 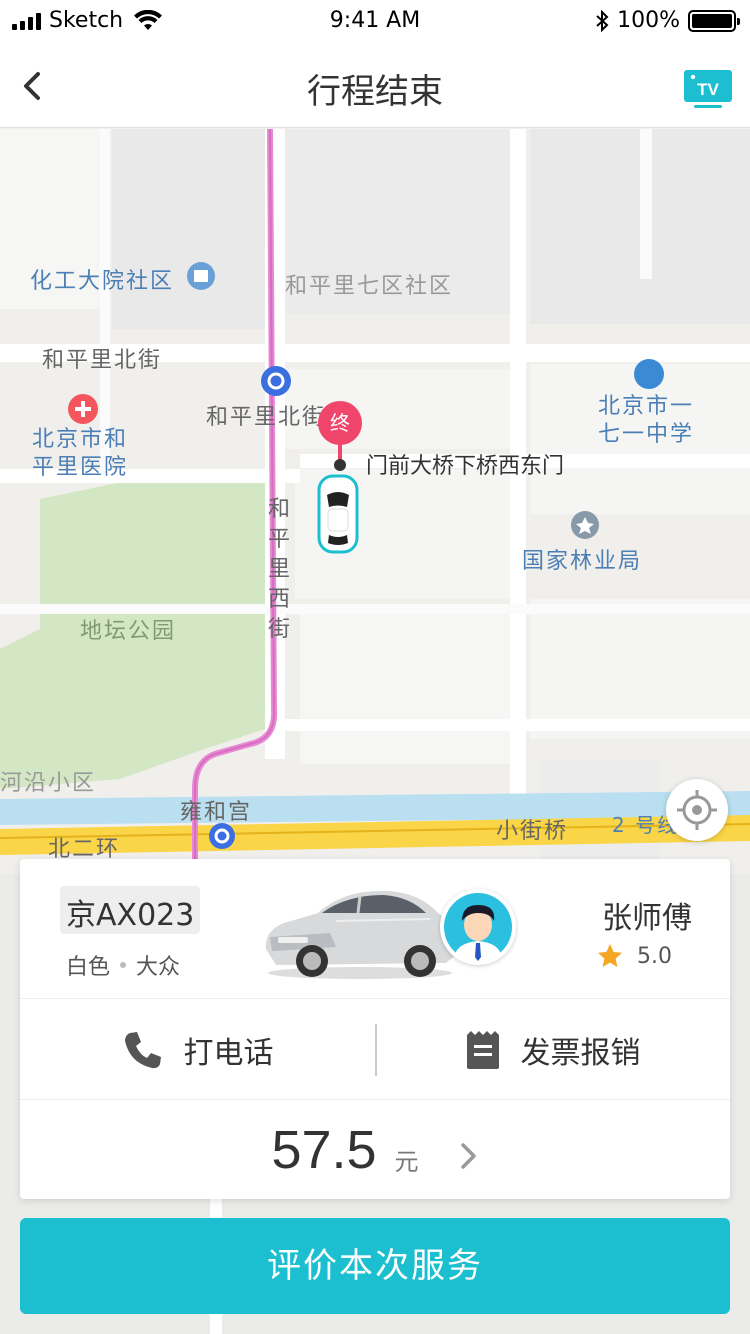 What do you see at coordinates (369, 286) in the screenshot?
I see `map-label-heping7: 和平里七区社区` at bounding box center [369, 286].